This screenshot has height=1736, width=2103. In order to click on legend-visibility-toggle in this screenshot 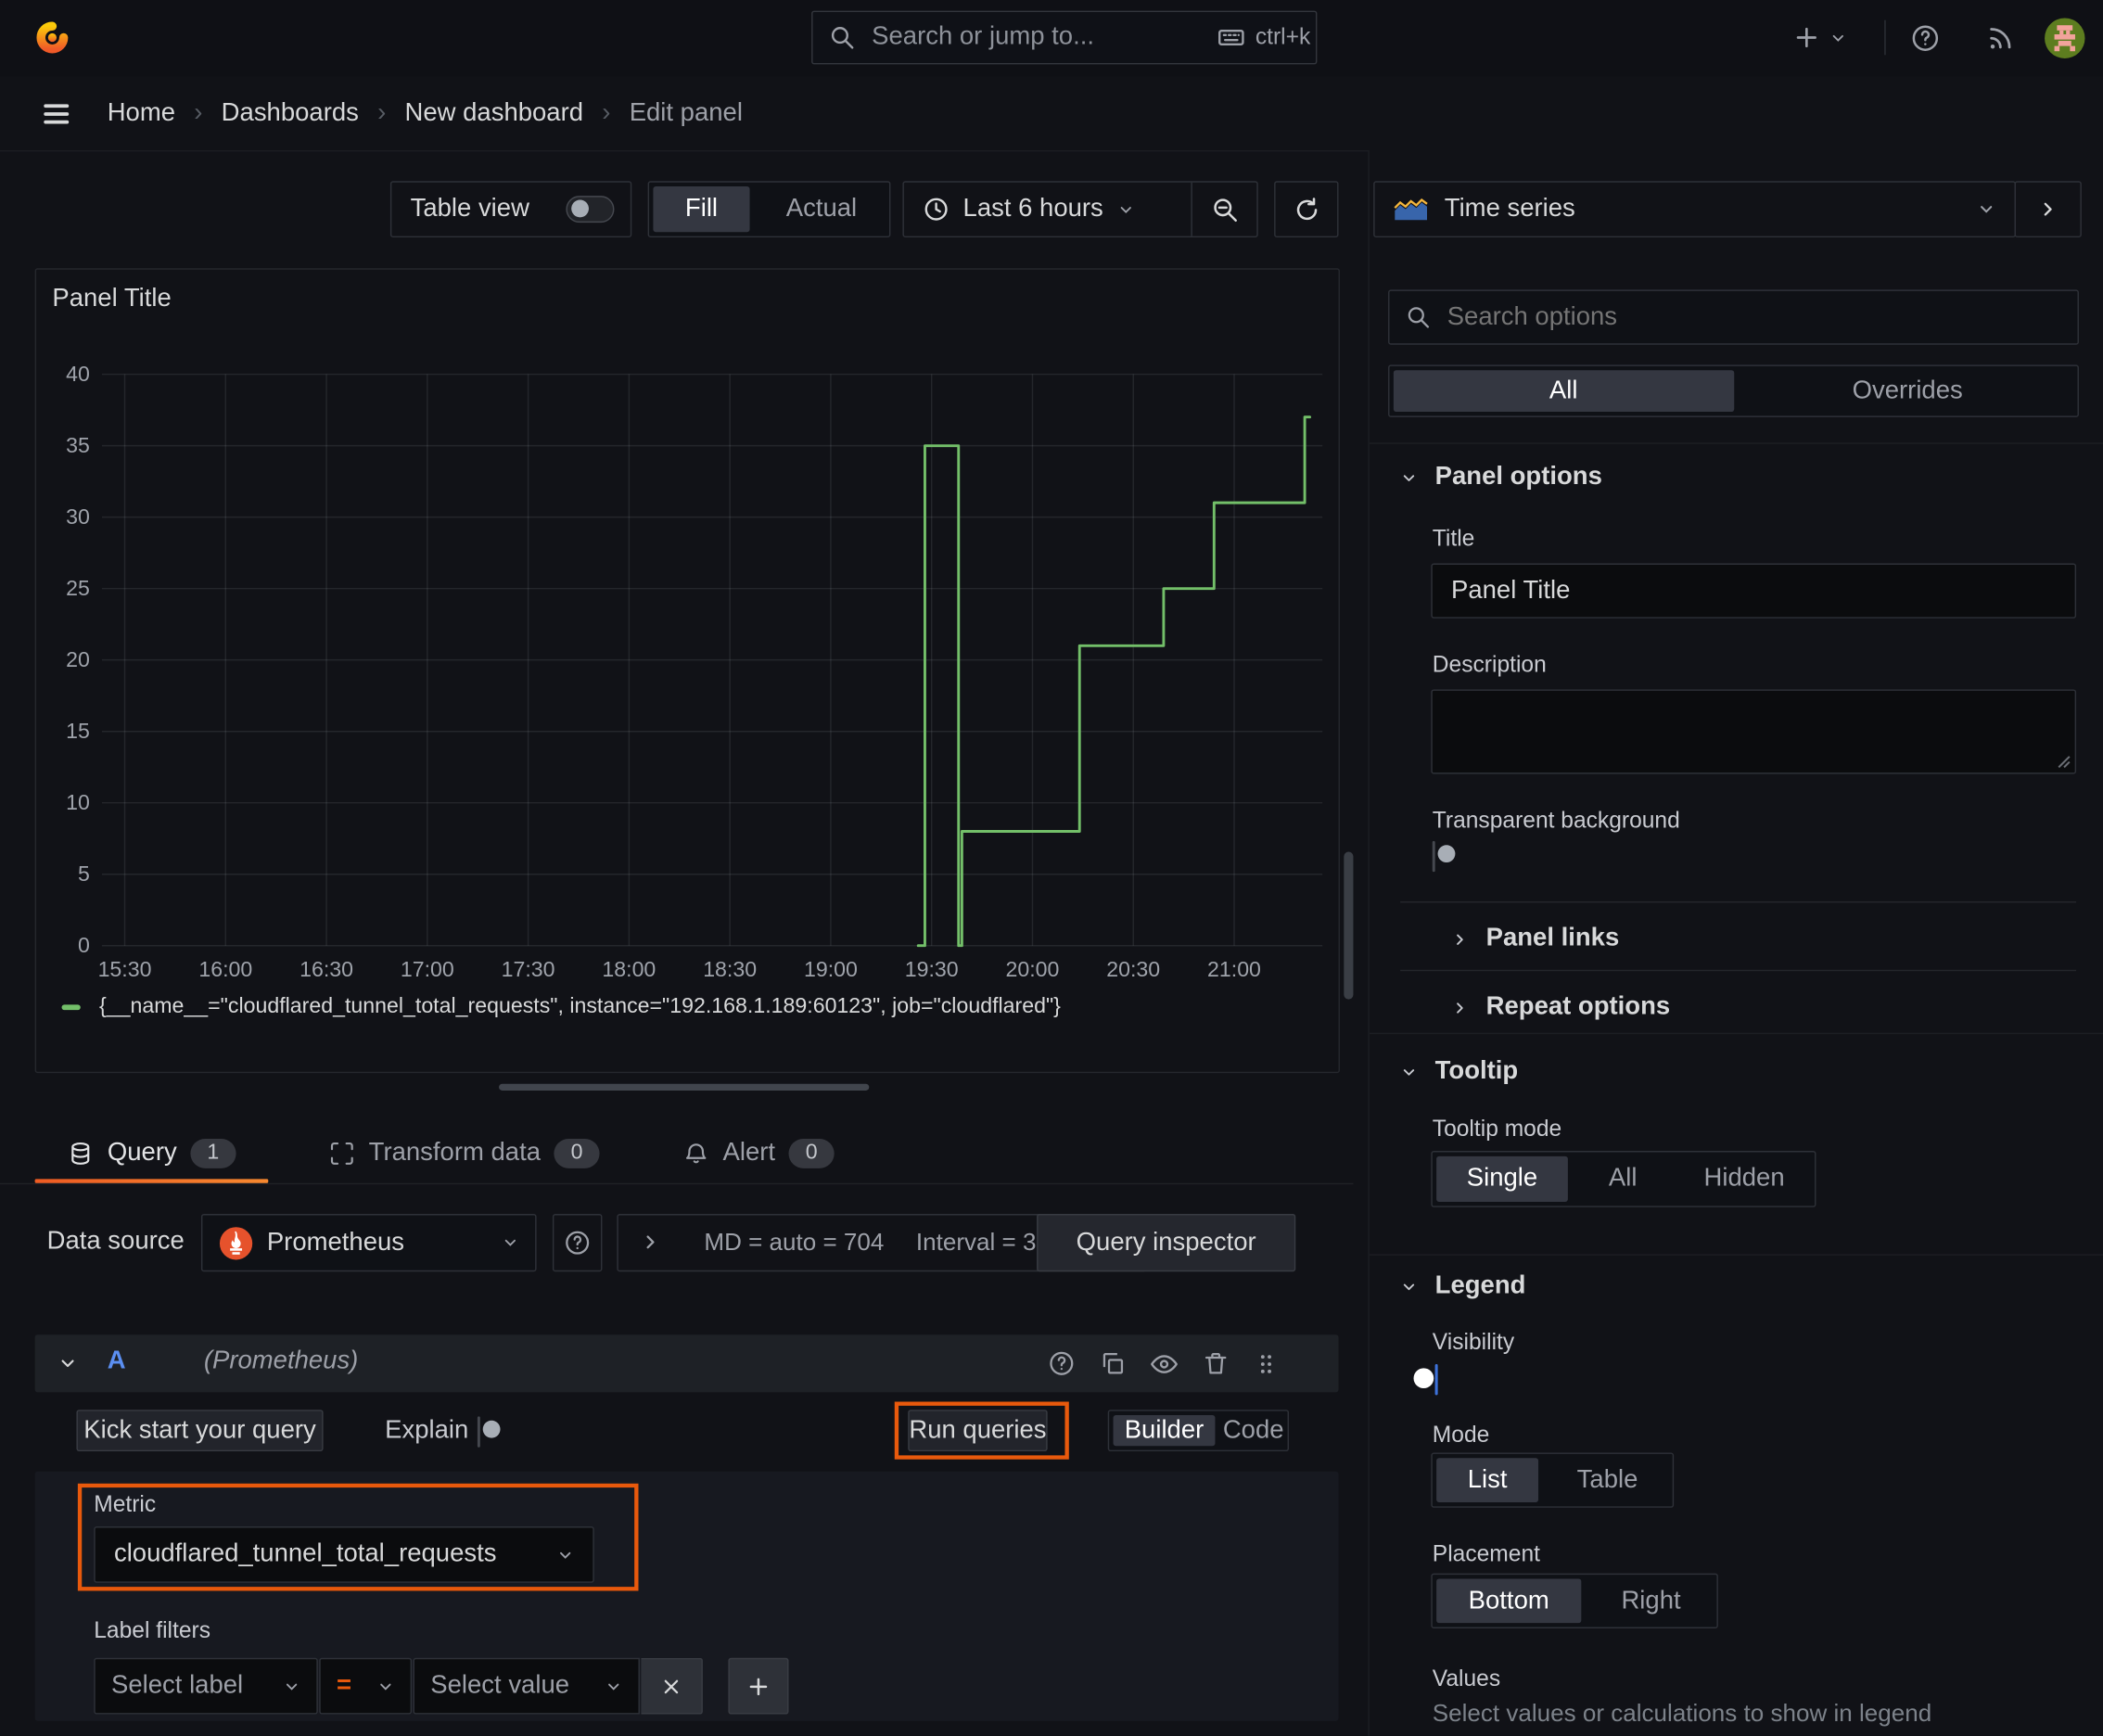, I will do `click(1425, 1380)`.